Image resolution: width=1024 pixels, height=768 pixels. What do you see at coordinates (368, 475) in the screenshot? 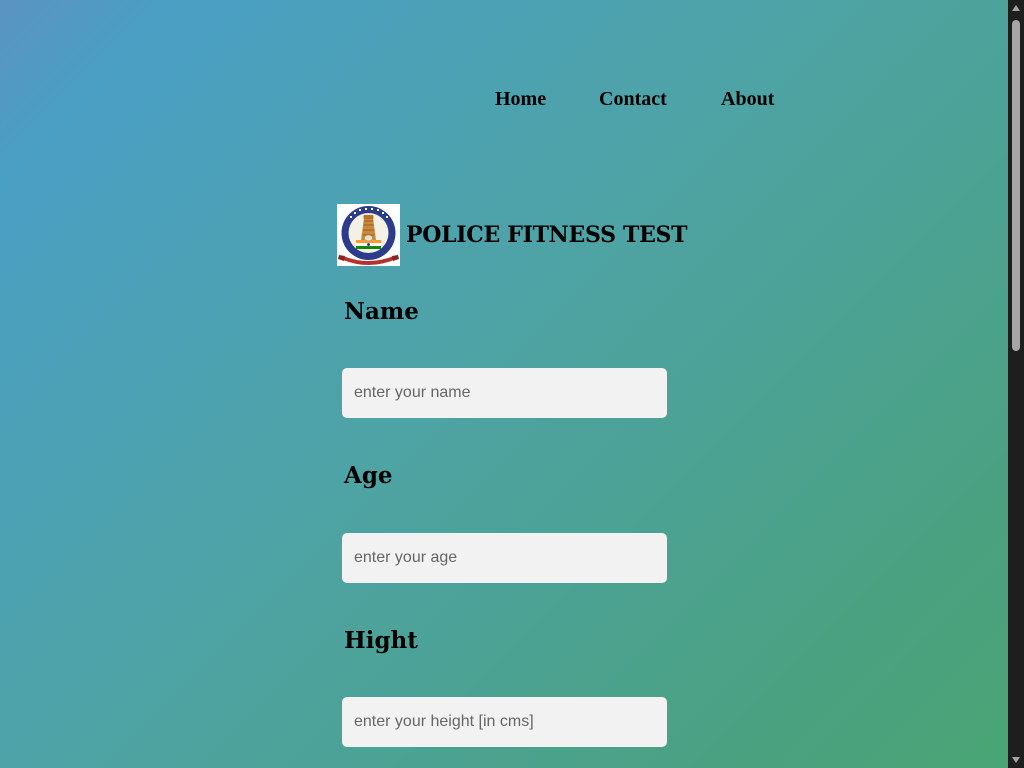
I see `age-label: Age` at bounding box center [368, 475].